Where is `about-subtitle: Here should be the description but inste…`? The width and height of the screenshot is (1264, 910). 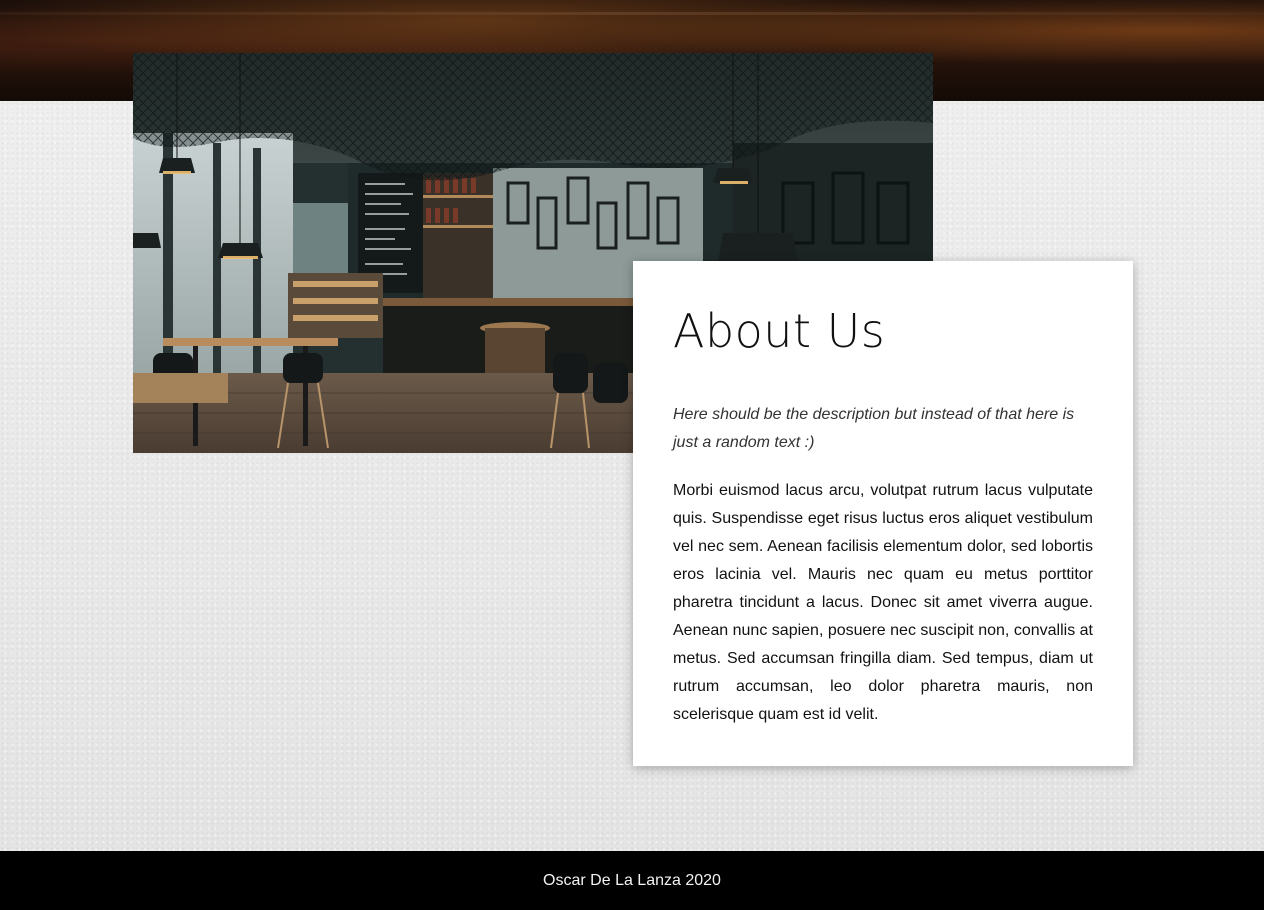 about-subtitle: Here should be the description but inste… is located at coordinates (874, 428).